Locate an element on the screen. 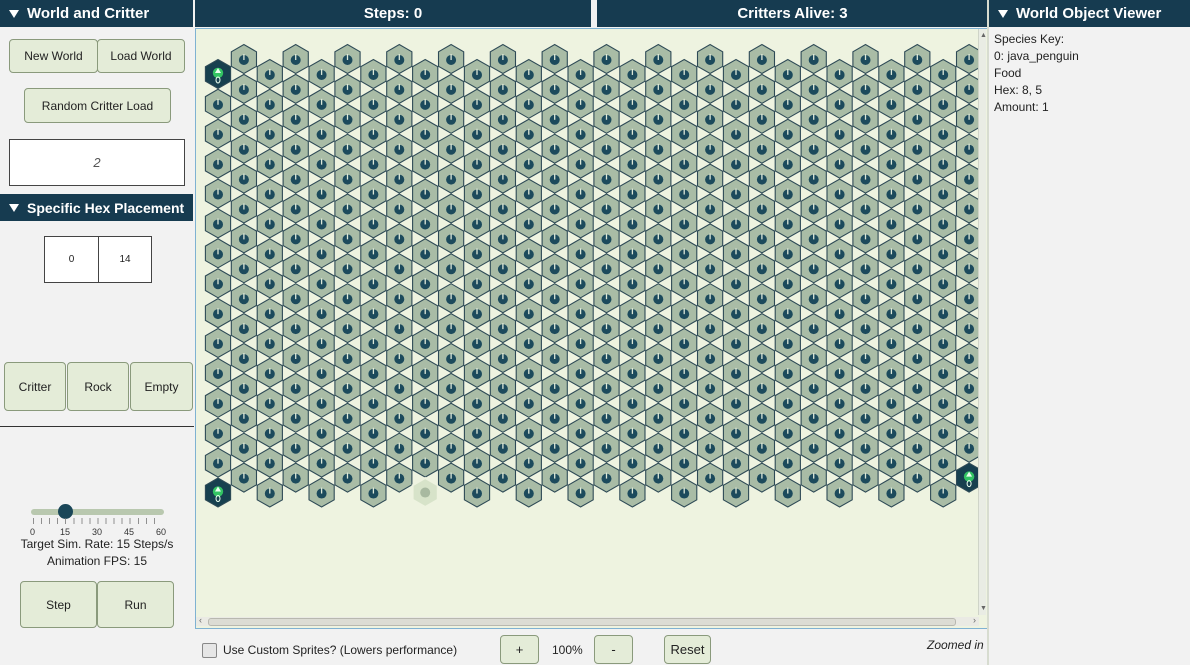 This screenshot has height=665, width=1190. reset-zoom-button: Reset is located at coordinates (687, 649).